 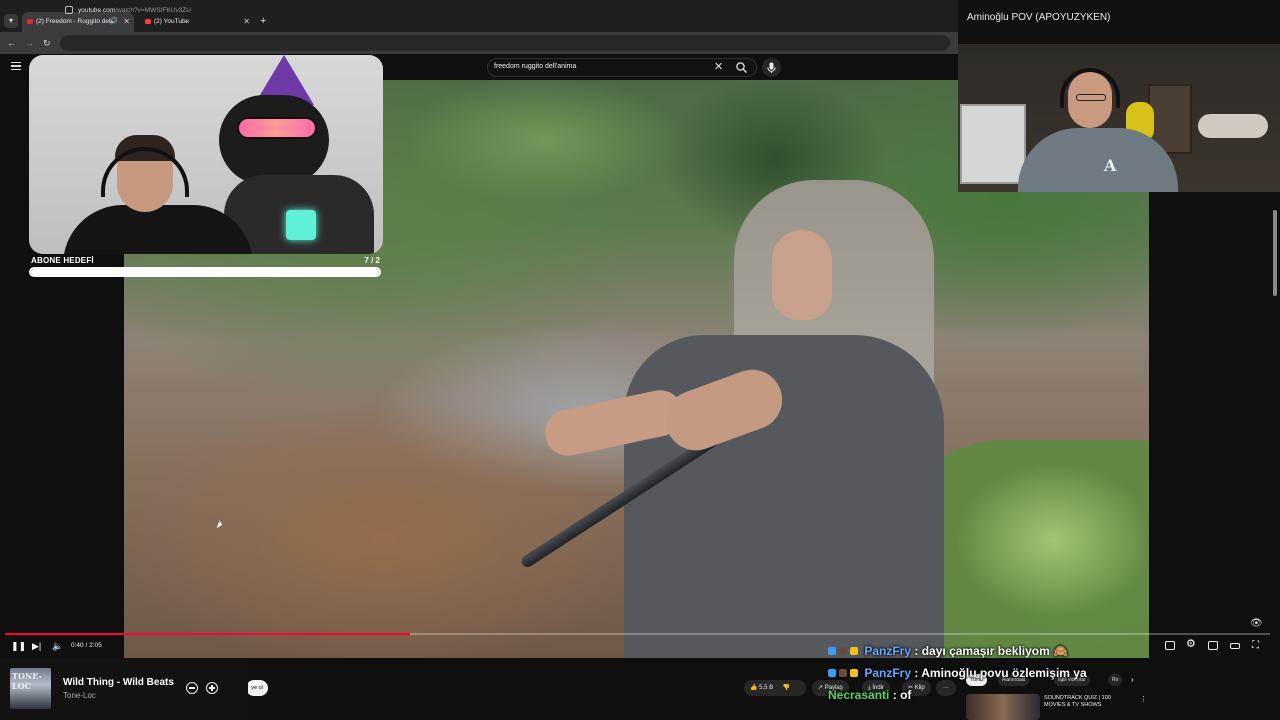 I want to click on video-time: 0:40 / 2:05, so click(x=86, y=645).